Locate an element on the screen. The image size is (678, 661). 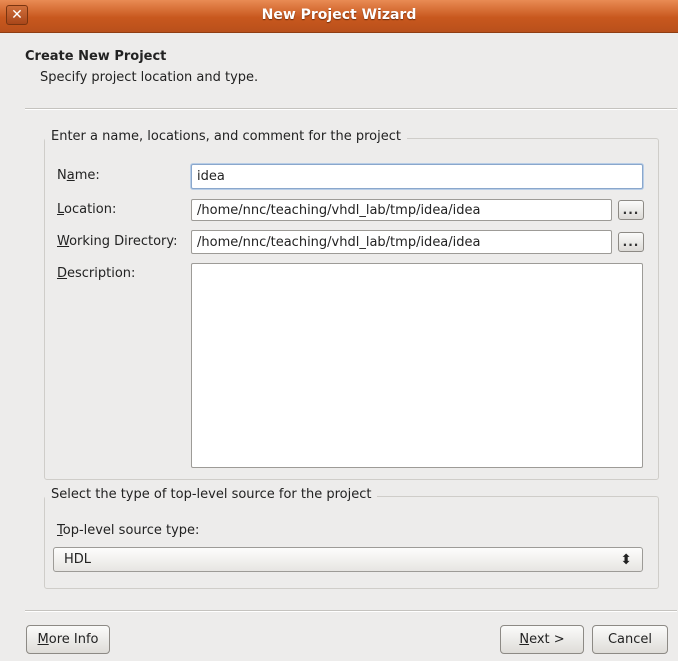
header-divider is located at coordinates (351, 109).